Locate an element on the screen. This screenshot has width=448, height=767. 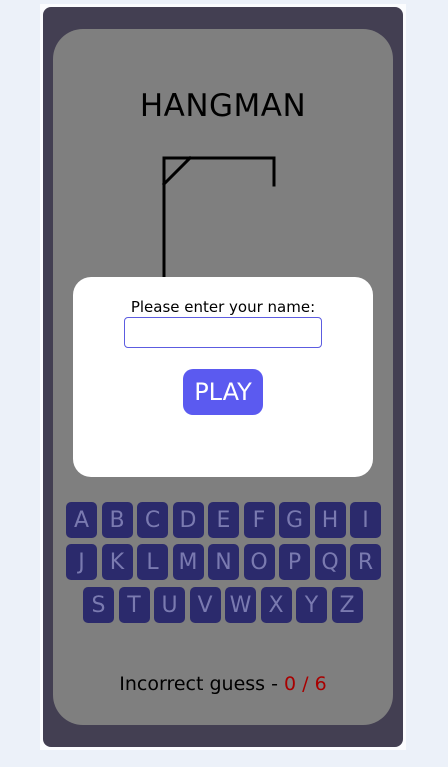
name-input is located at coordinates (223, 332).